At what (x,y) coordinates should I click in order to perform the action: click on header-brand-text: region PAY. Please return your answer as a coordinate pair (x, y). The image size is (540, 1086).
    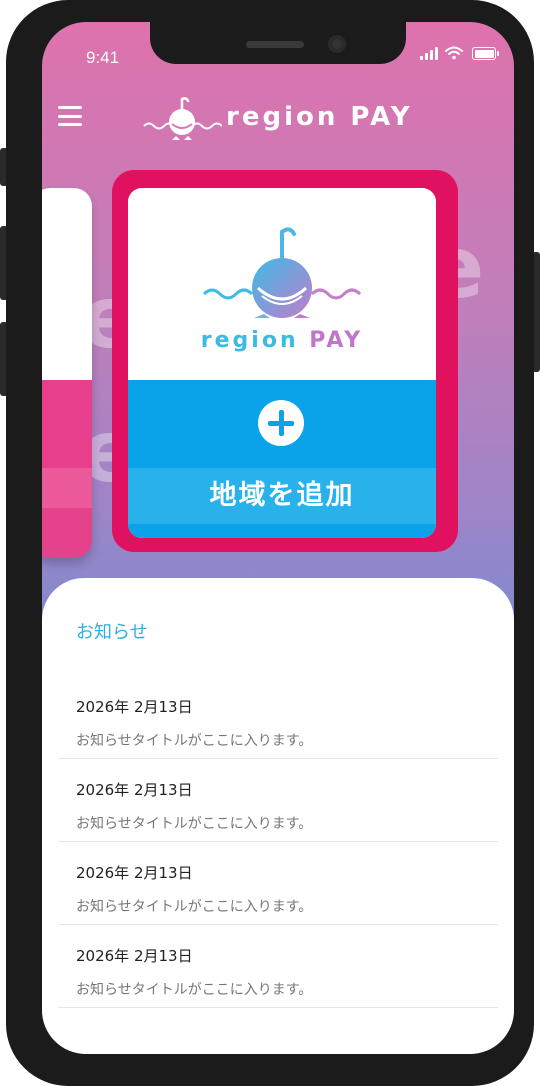
    Looking at the image, I should click on (319, 117).